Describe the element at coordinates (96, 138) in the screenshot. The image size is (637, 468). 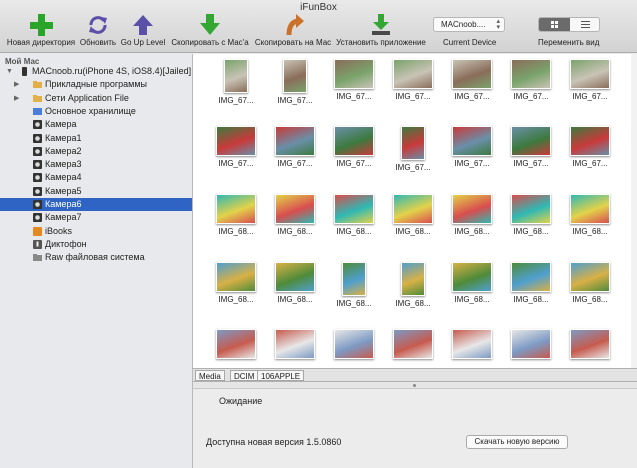
I see `sidebar-item: Камера1` at that location.